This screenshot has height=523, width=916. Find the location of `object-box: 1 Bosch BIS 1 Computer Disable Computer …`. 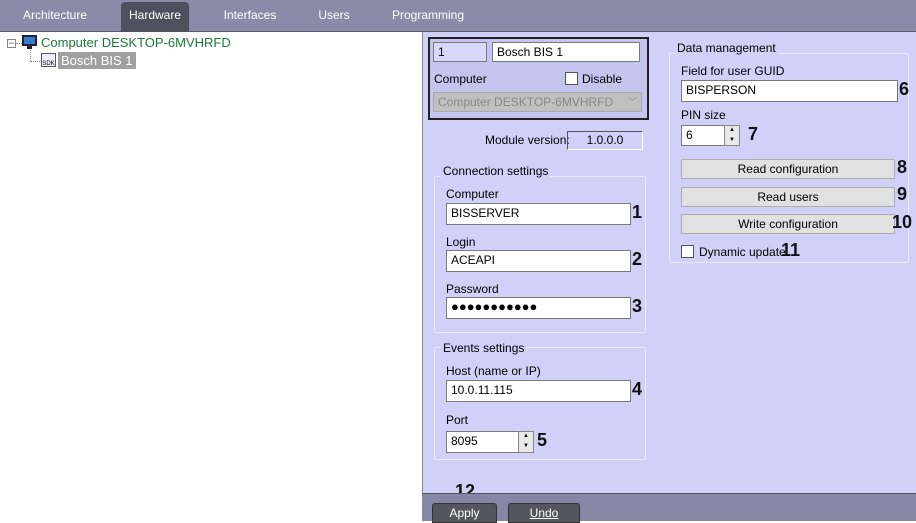

object-box: 1 Bosch BIS 1 Computer Disable Computer … is located at coordinates (538, 78).